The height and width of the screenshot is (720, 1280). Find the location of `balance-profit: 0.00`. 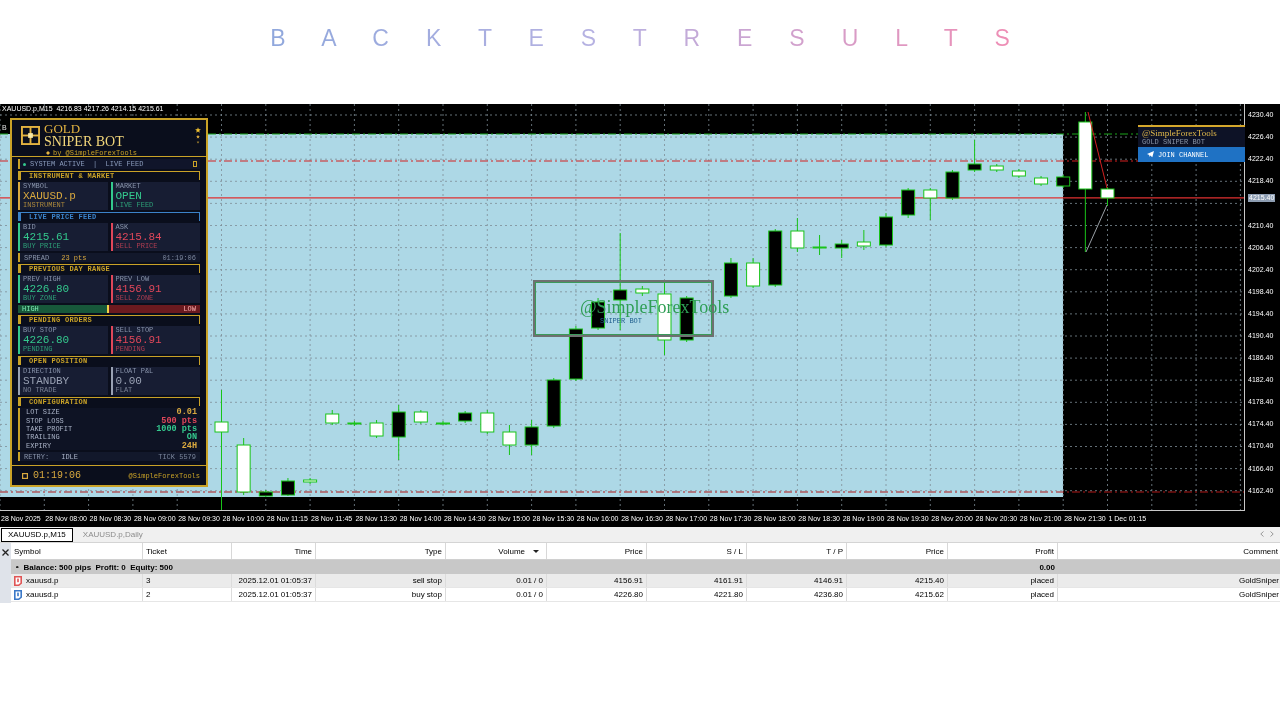

balance-profit: 0.00 is located at coordinates (1047, 567).